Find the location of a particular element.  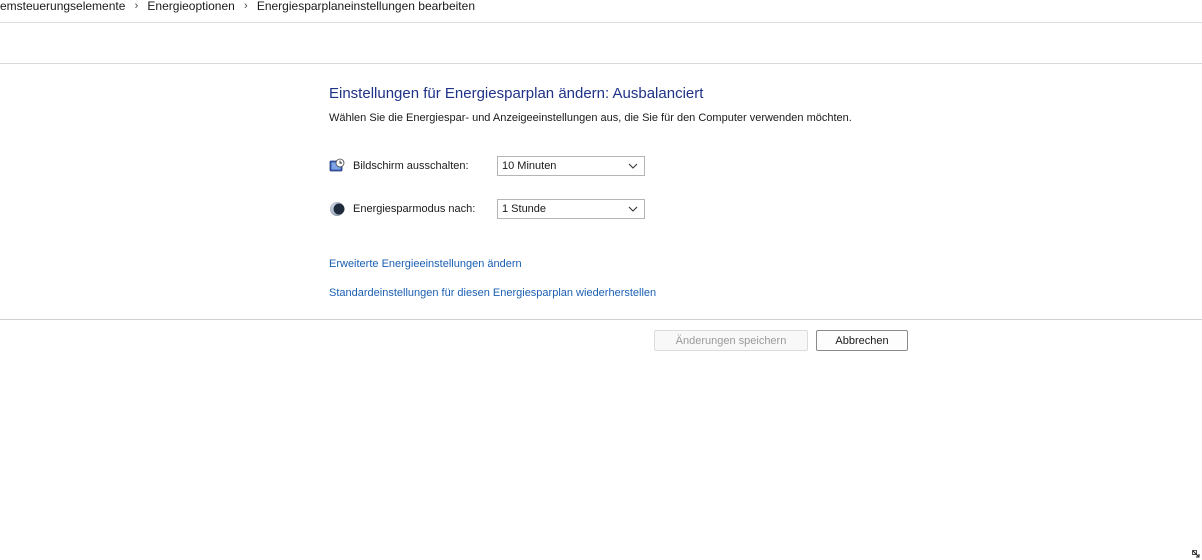

moon-sleep-icon is located at coordinates (337, 209).